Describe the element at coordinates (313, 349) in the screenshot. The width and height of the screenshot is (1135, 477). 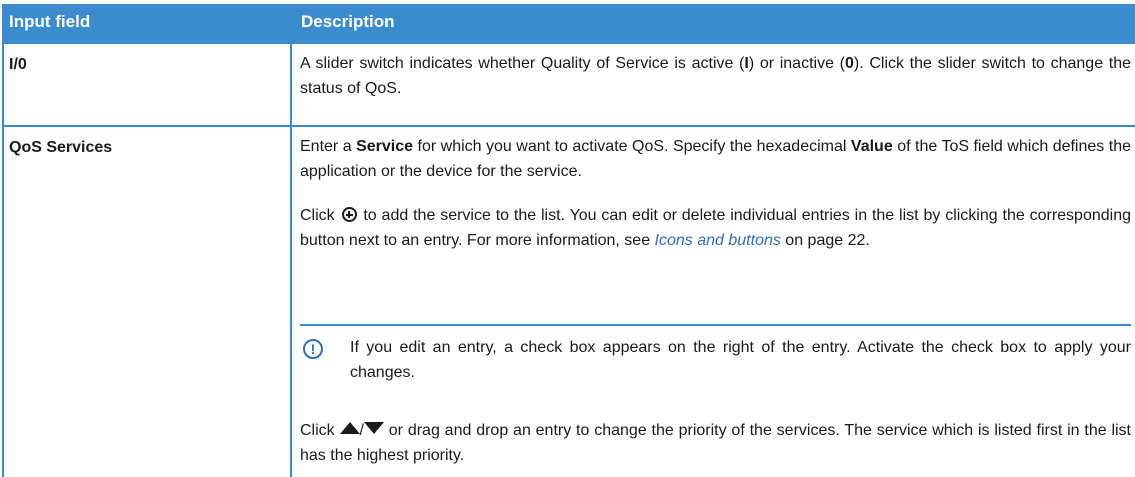
I see `info-icon: !` at that location.